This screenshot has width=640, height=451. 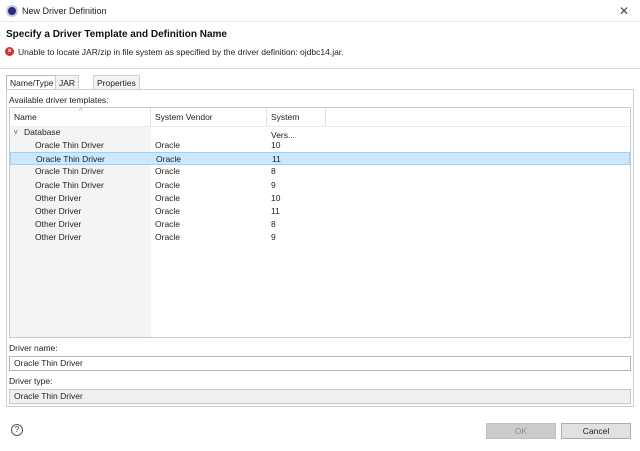 I want to click on table-row: Oracle Thin Driver Oracle 10, so click(x=320, y=145).